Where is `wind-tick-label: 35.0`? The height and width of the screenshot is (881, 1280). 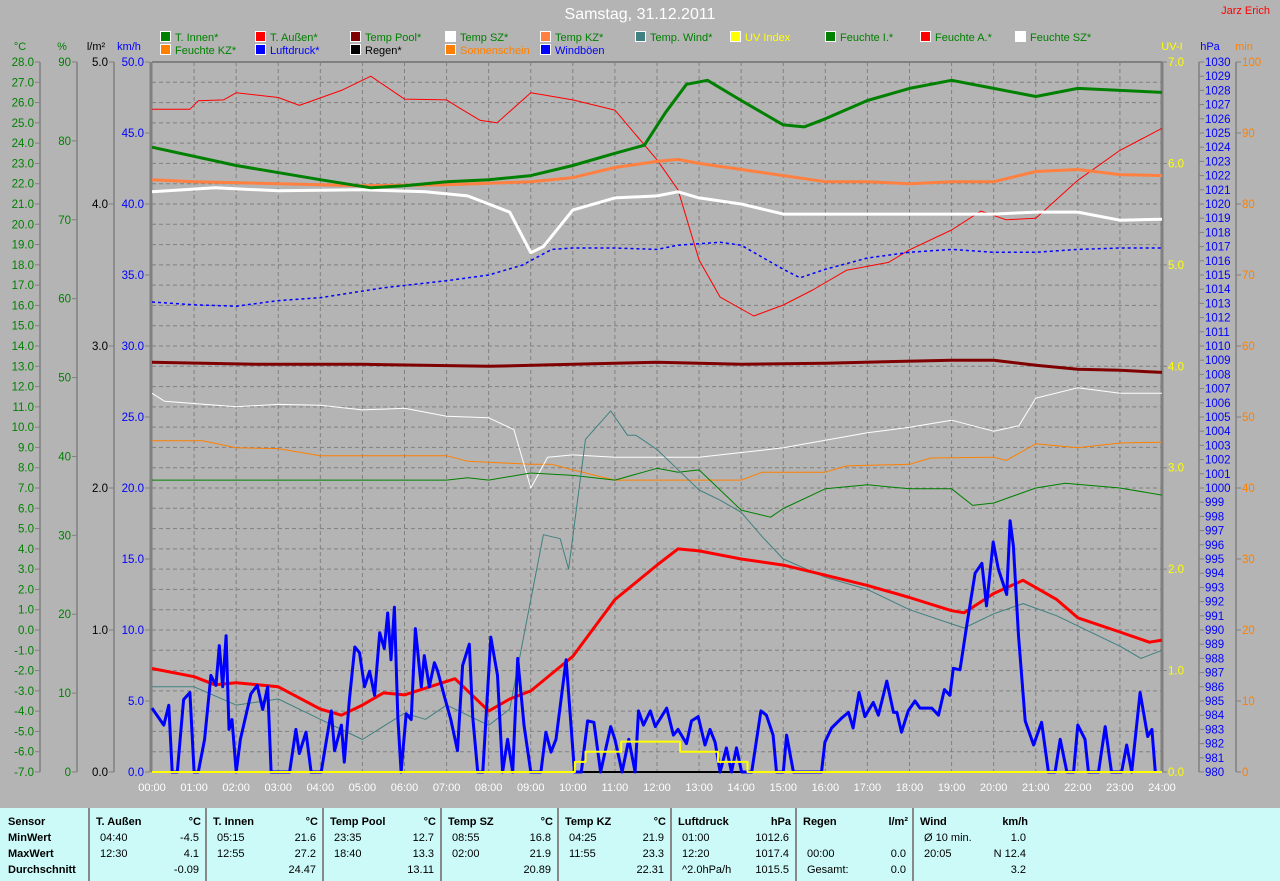 wind-tick-label: 35.0 is located at coordinates (133, 276).